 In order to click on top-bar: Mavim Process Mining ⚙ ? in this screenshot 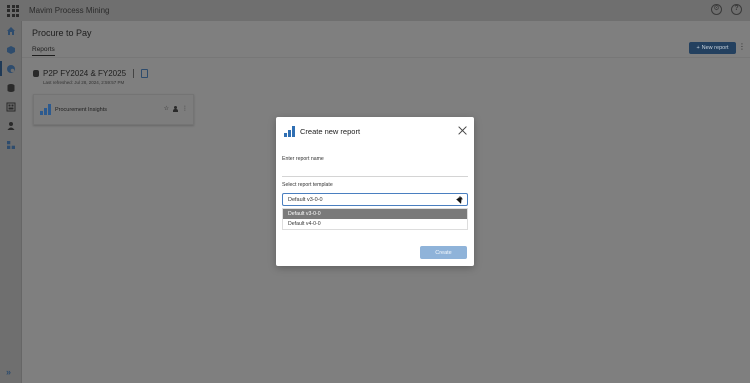, I will do `click(375, 10)`.